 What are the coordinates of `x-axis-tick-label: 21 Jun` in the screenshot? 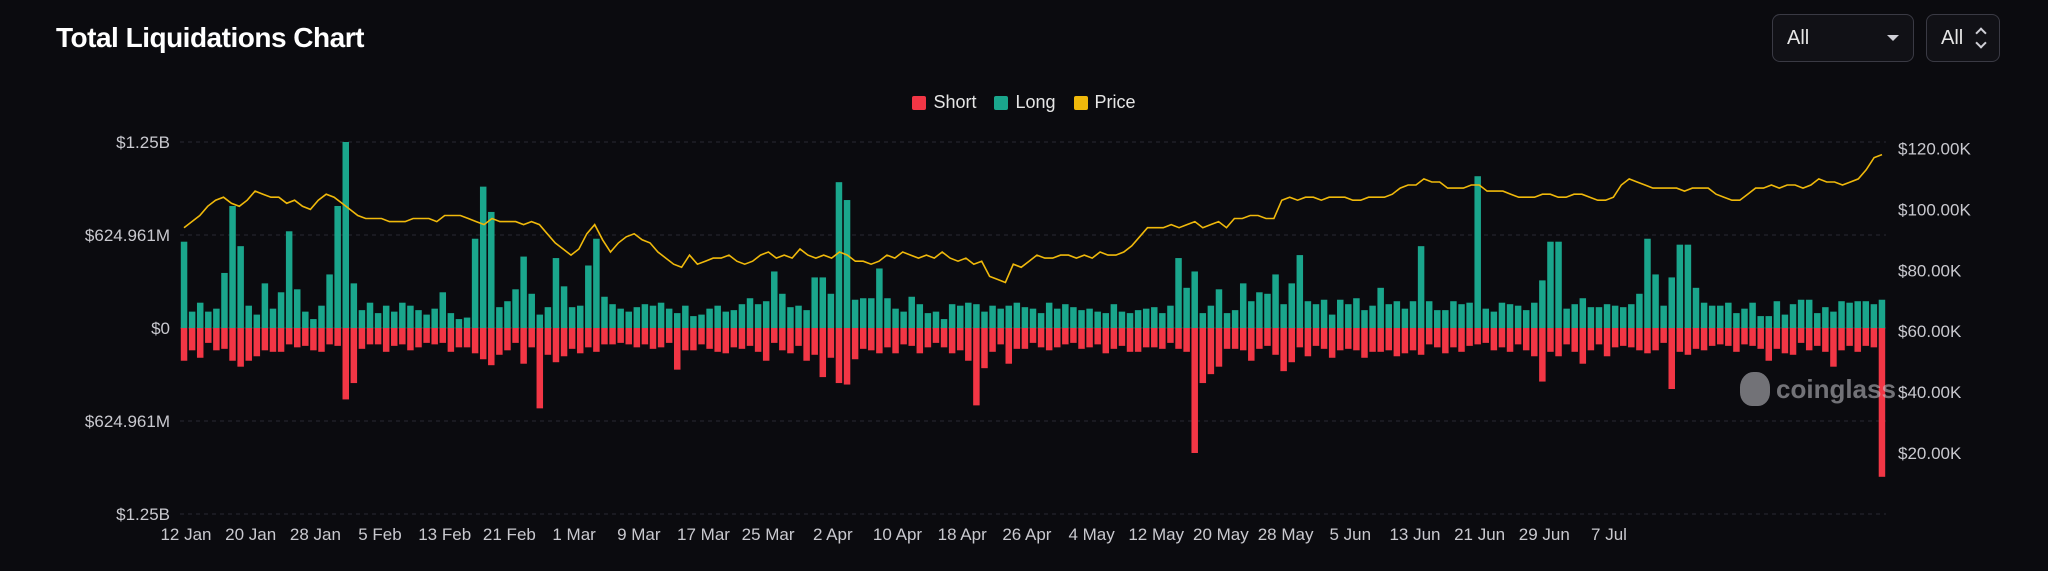 It's located at (1479, 534).